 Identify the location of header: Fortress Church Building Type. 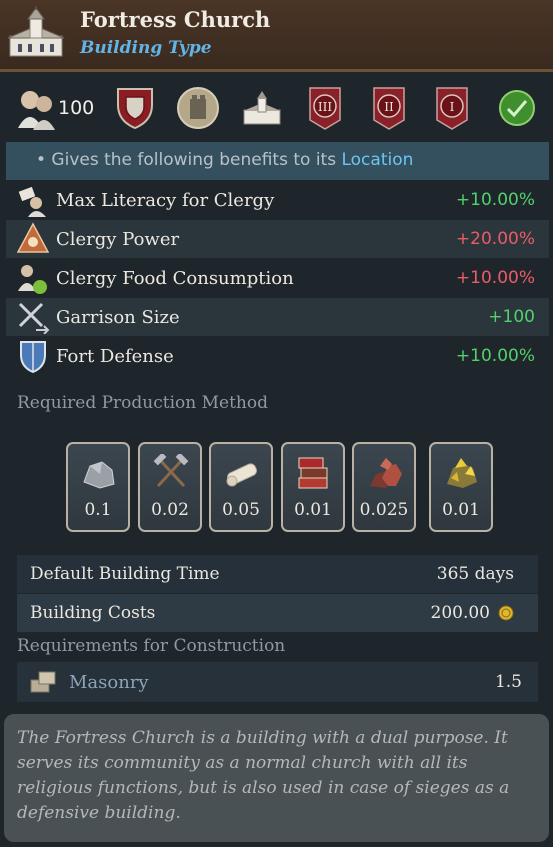
(276, 36).